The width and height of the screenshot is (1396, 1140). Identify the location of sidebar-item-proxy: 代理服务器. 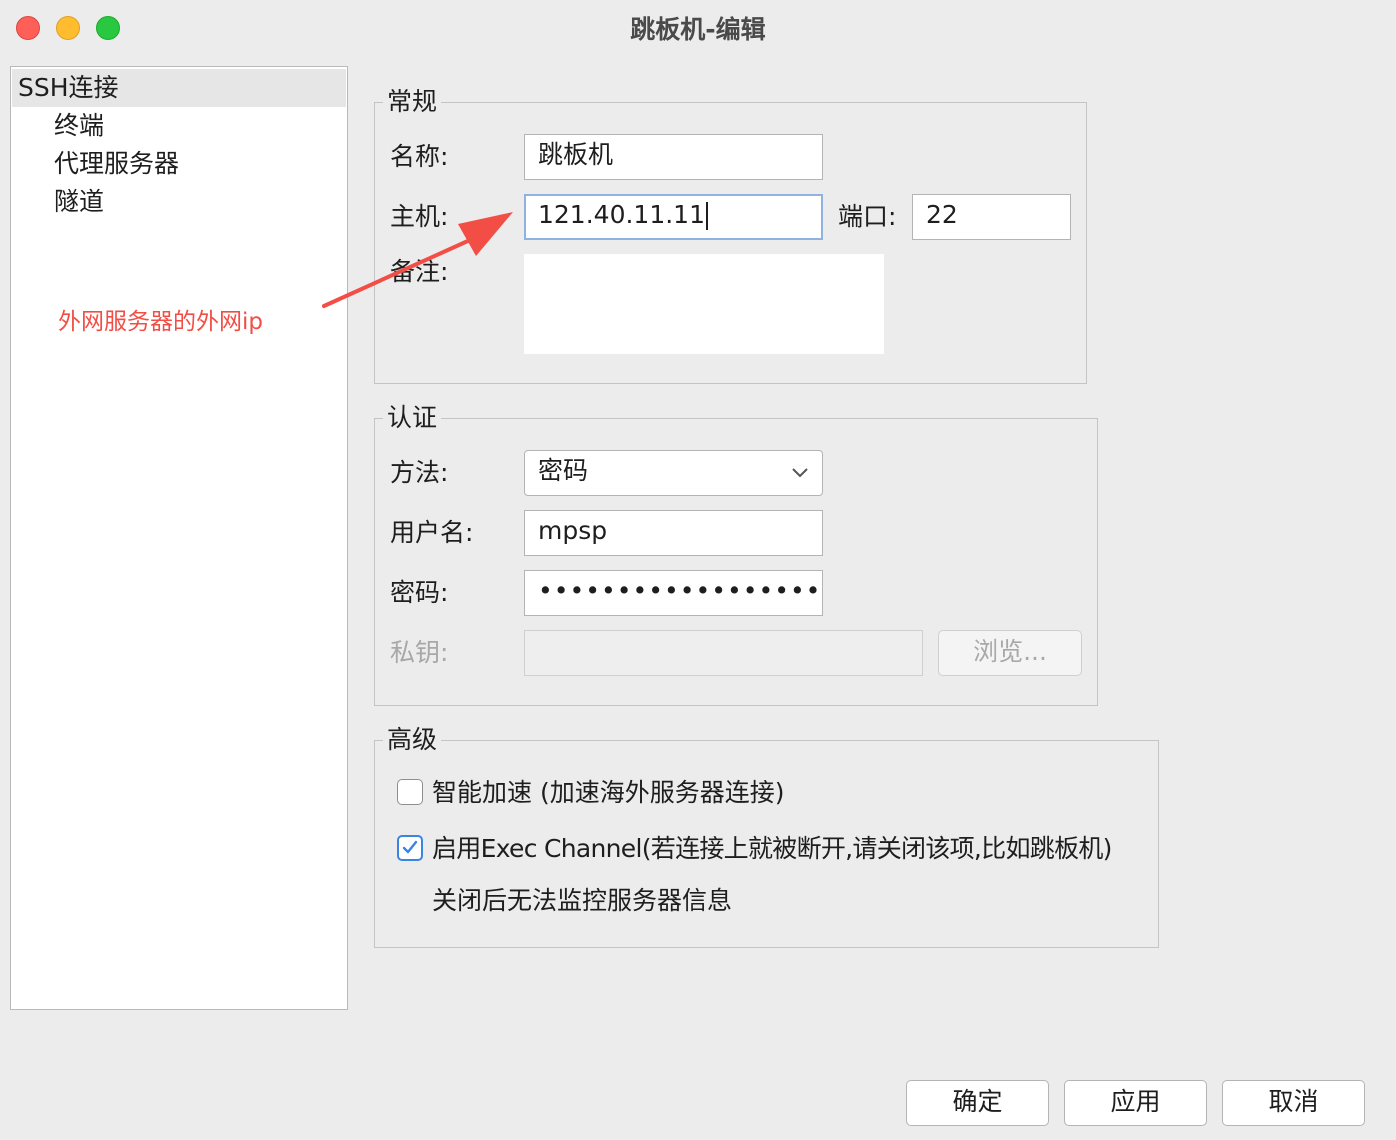
(116, 164).